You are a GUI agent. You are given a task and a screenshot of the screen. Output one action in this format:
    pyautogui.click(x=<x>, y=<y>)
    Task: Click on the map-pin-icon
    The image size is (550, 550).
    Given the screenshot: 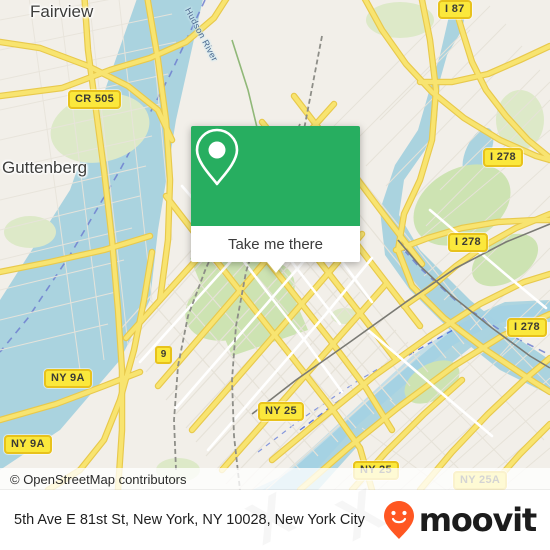 What is the action you would take?
    pyautogui.click(x=217, y=157)
    